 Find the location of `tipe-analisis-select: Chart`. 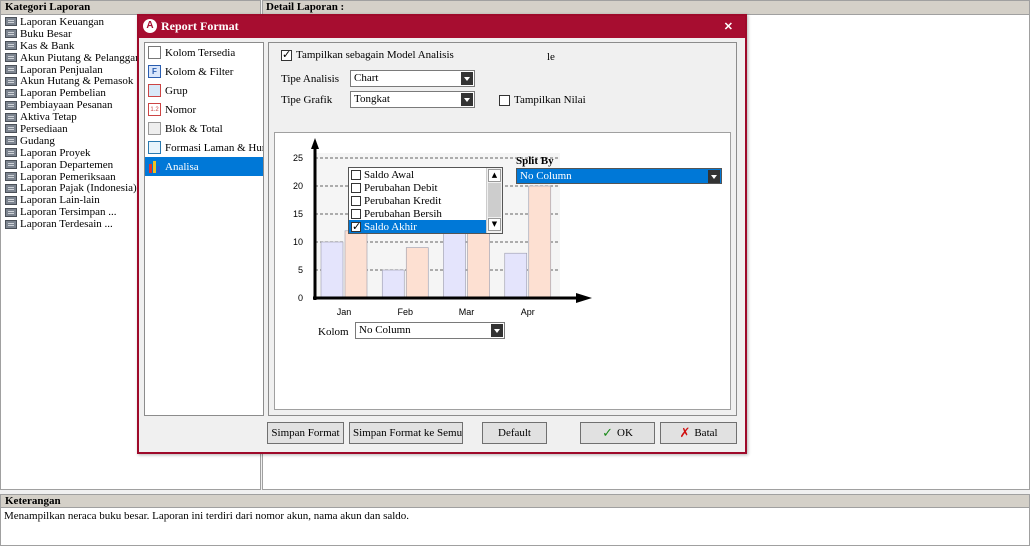

tipe-analisis-select: Chart is located at coordinates (412, 78).